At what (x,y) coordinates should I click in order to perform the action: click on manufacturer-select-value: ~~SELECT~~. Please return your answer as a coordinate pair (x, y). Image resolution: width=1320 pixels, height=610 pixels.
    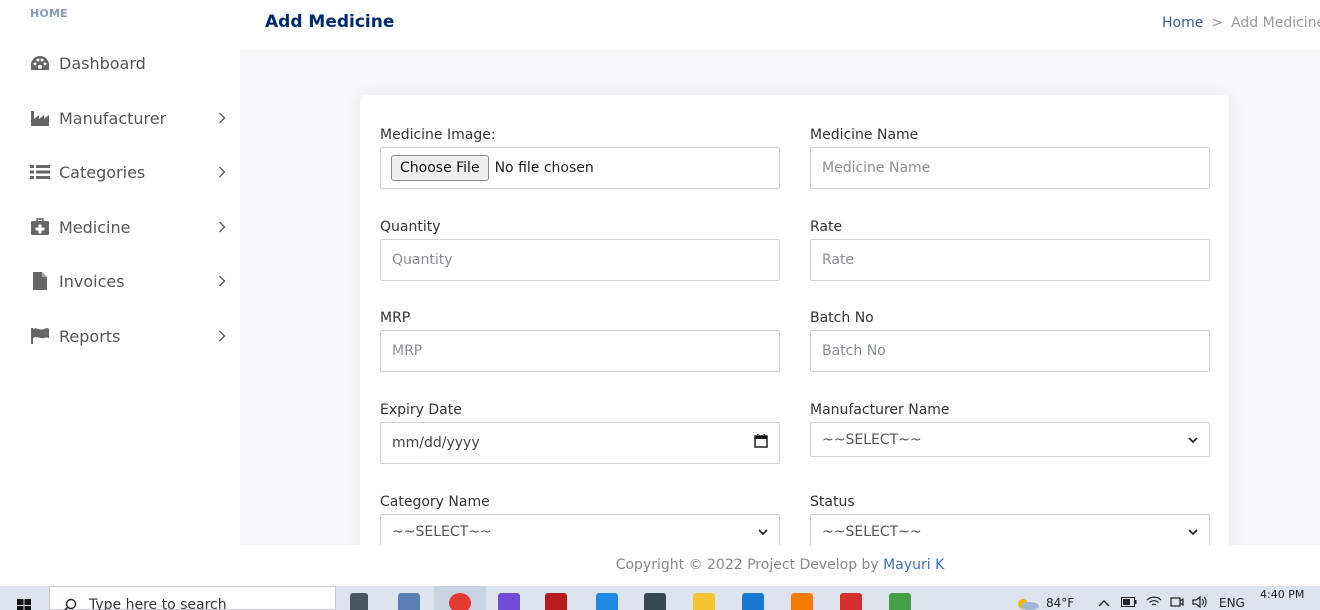
    Looking at the image, I should click on (872, 439).